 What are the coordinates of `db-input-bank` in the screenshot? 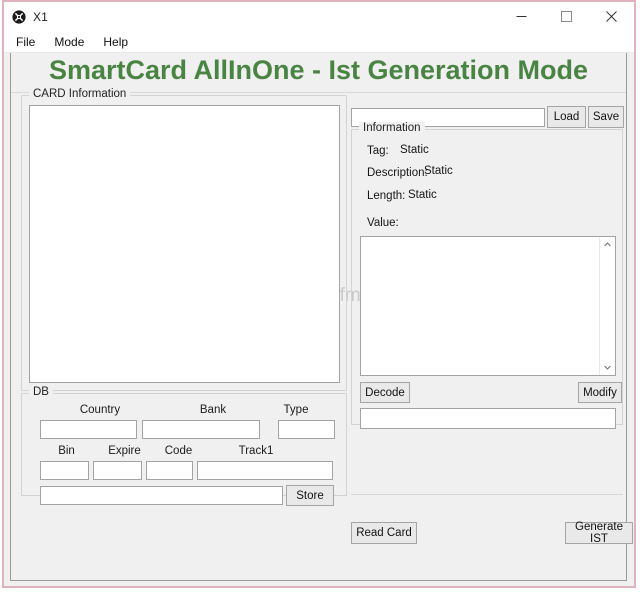 It's located at (201, 429).